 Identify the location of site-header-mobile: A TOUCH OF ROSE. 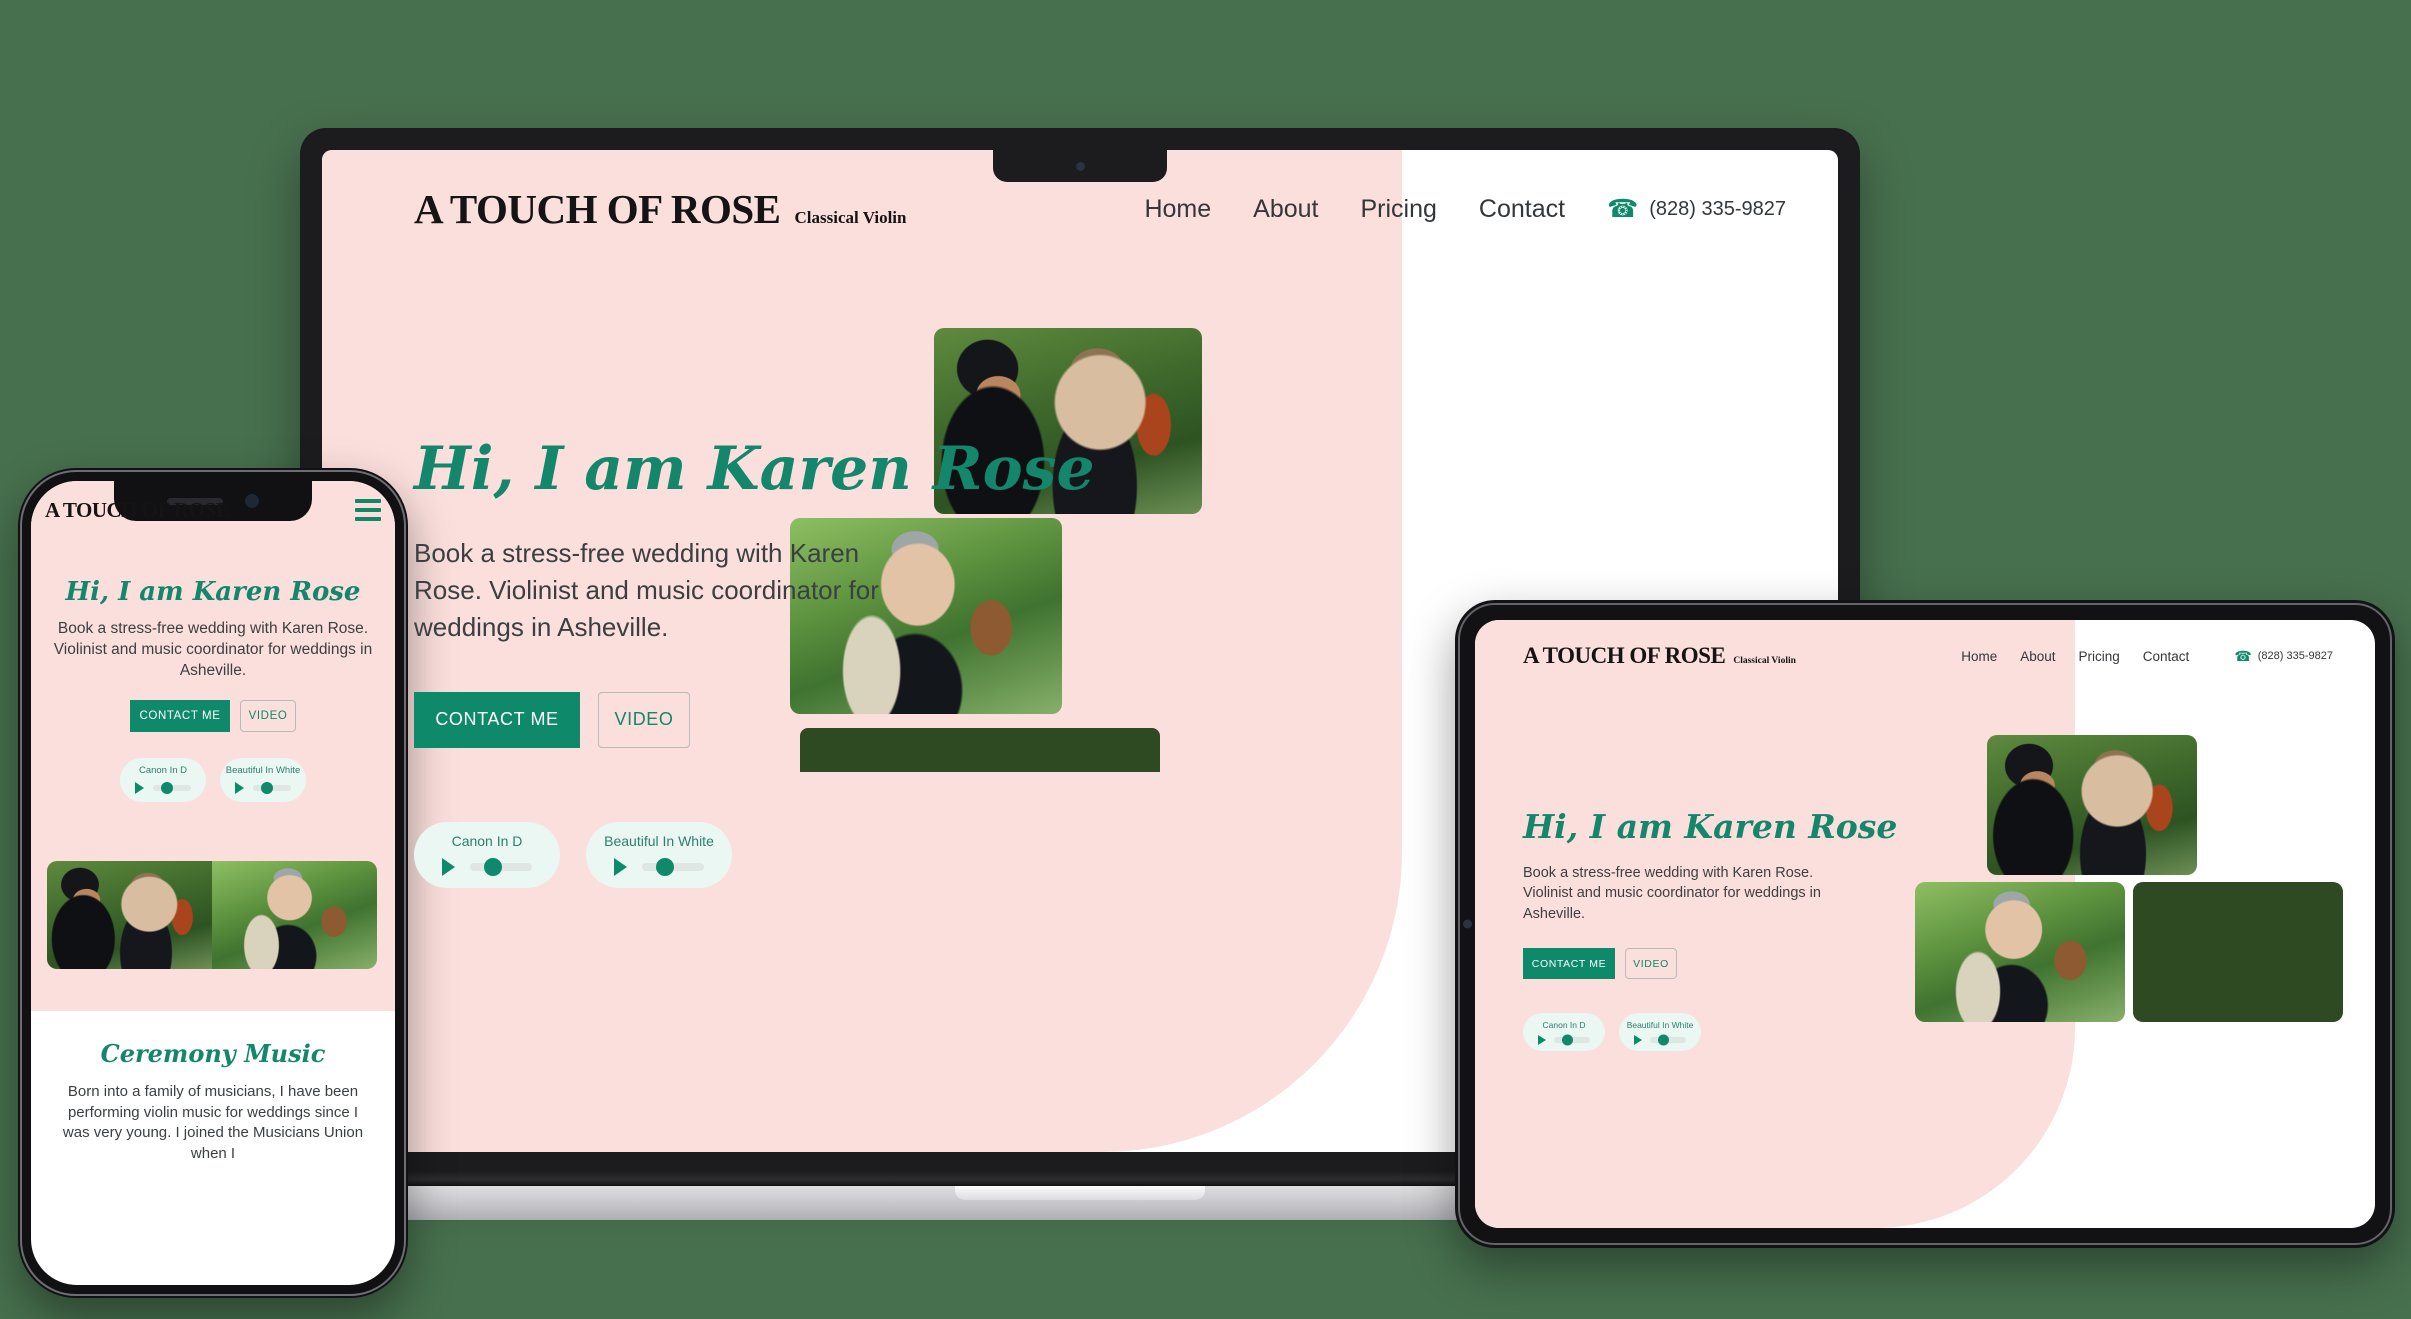
(213, 510).